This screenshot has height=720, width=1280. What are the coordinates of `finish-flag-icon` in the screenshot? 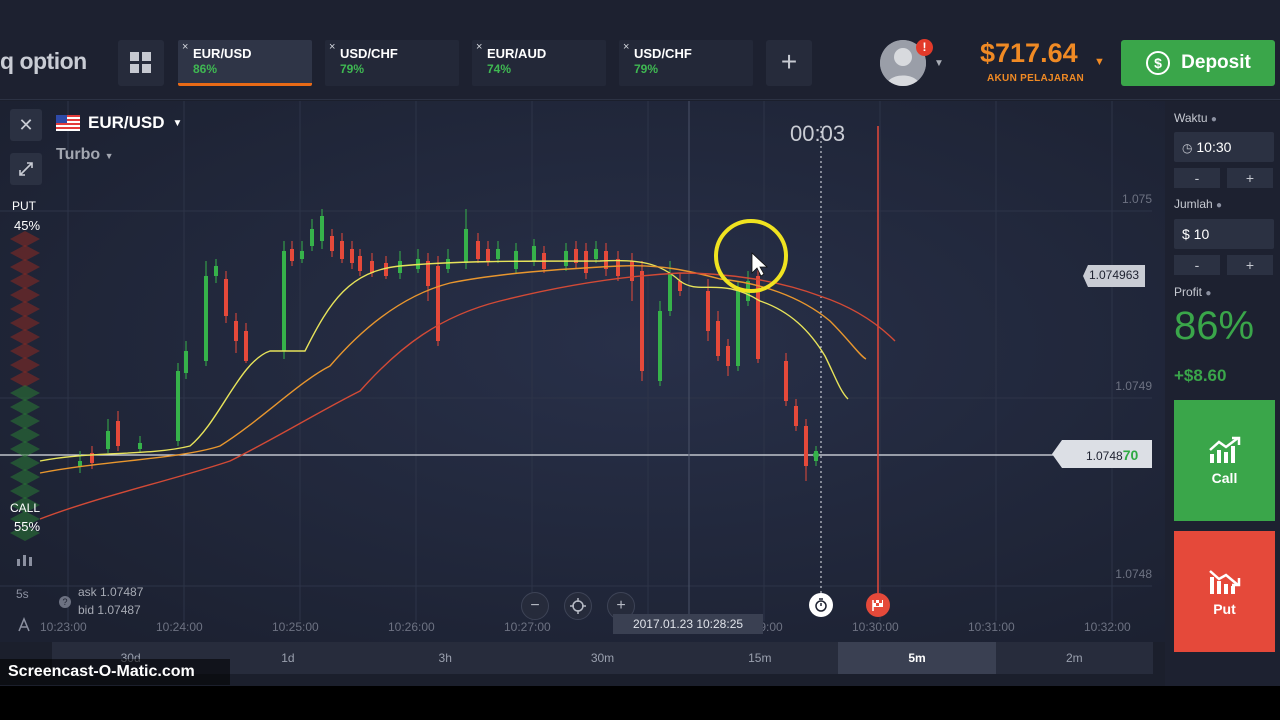 It's located at (877, 605).